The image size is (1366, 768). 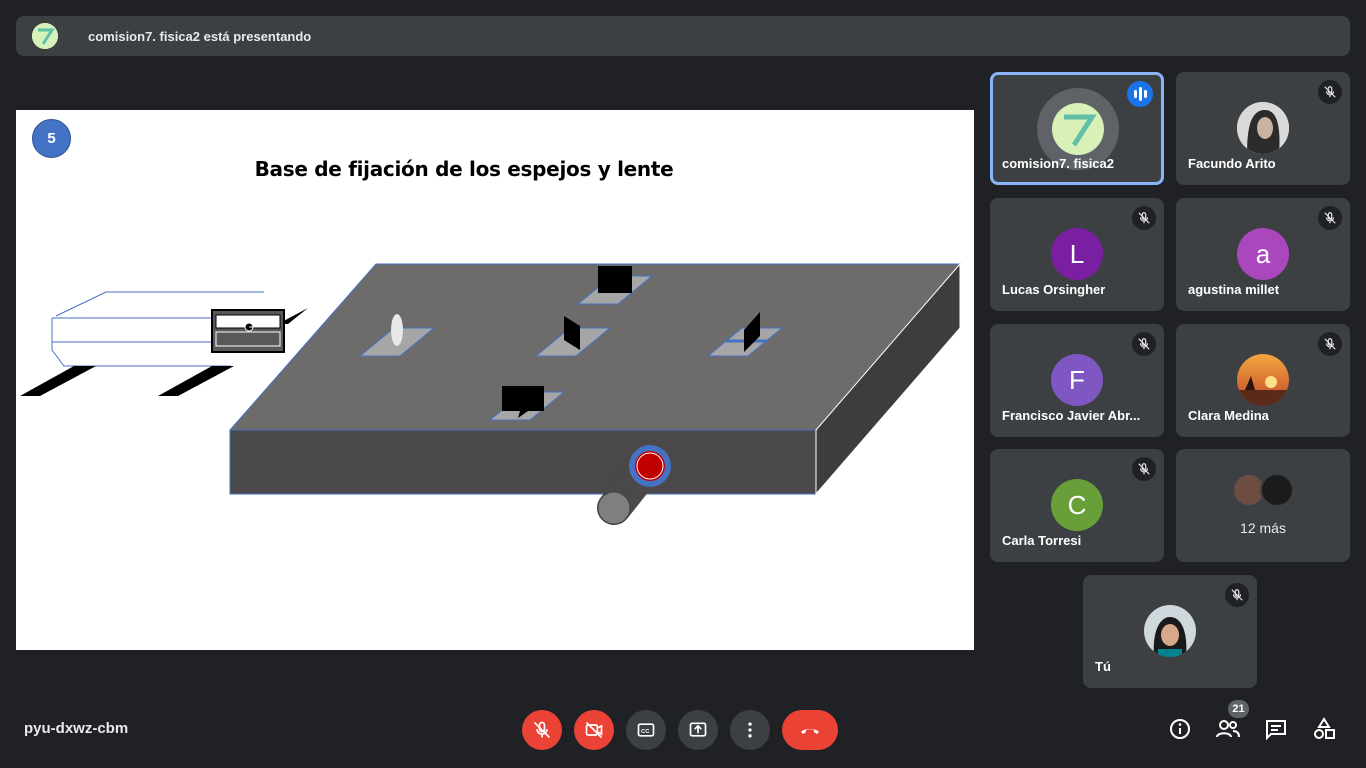 I want to click on present-screen-icon, so click(x=698, y=729).